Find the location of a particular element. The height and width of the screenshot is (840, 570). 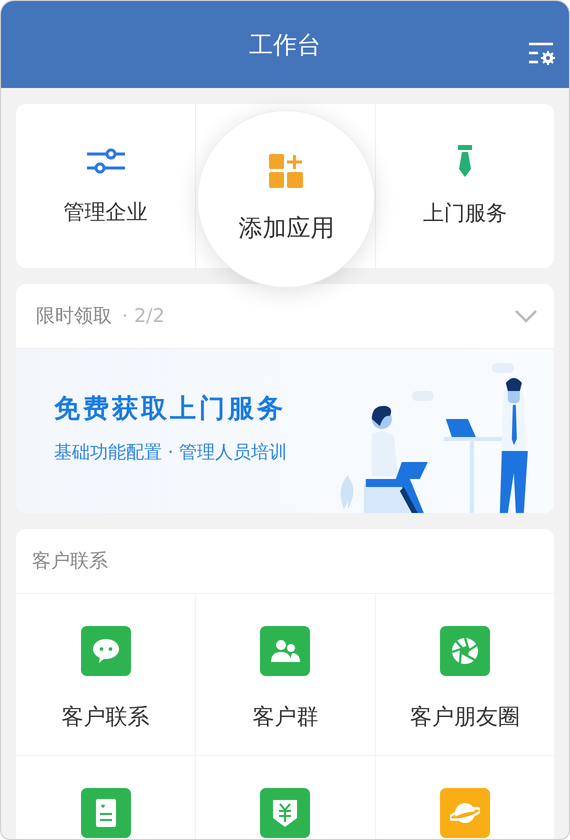

page-title: 工作台 is located at coordinates (285, 45).